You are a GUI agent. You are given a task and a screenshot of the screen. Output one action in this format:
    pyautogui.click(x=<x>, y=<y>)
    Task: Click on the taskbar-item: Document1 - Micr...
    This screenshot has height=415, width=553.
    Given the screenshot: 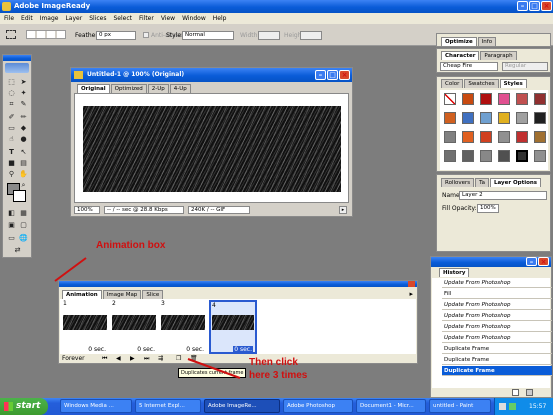 What is the action you would take?
    pyautogui.click(x=391, y=406)
    